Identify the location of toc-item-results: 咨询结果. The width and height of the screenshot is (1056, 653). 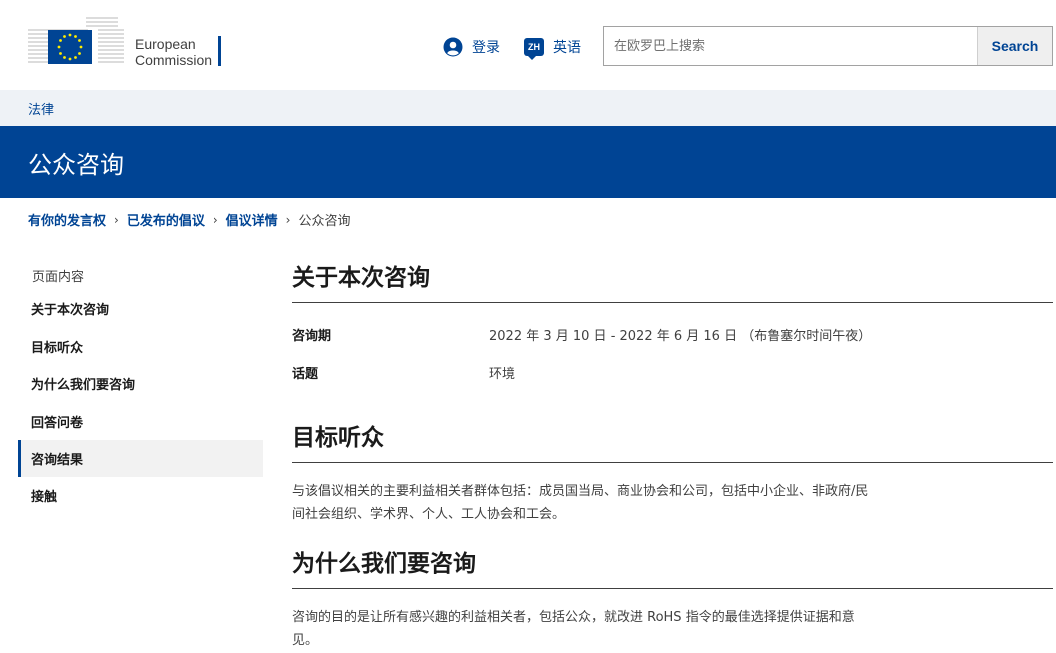
(140, 458).